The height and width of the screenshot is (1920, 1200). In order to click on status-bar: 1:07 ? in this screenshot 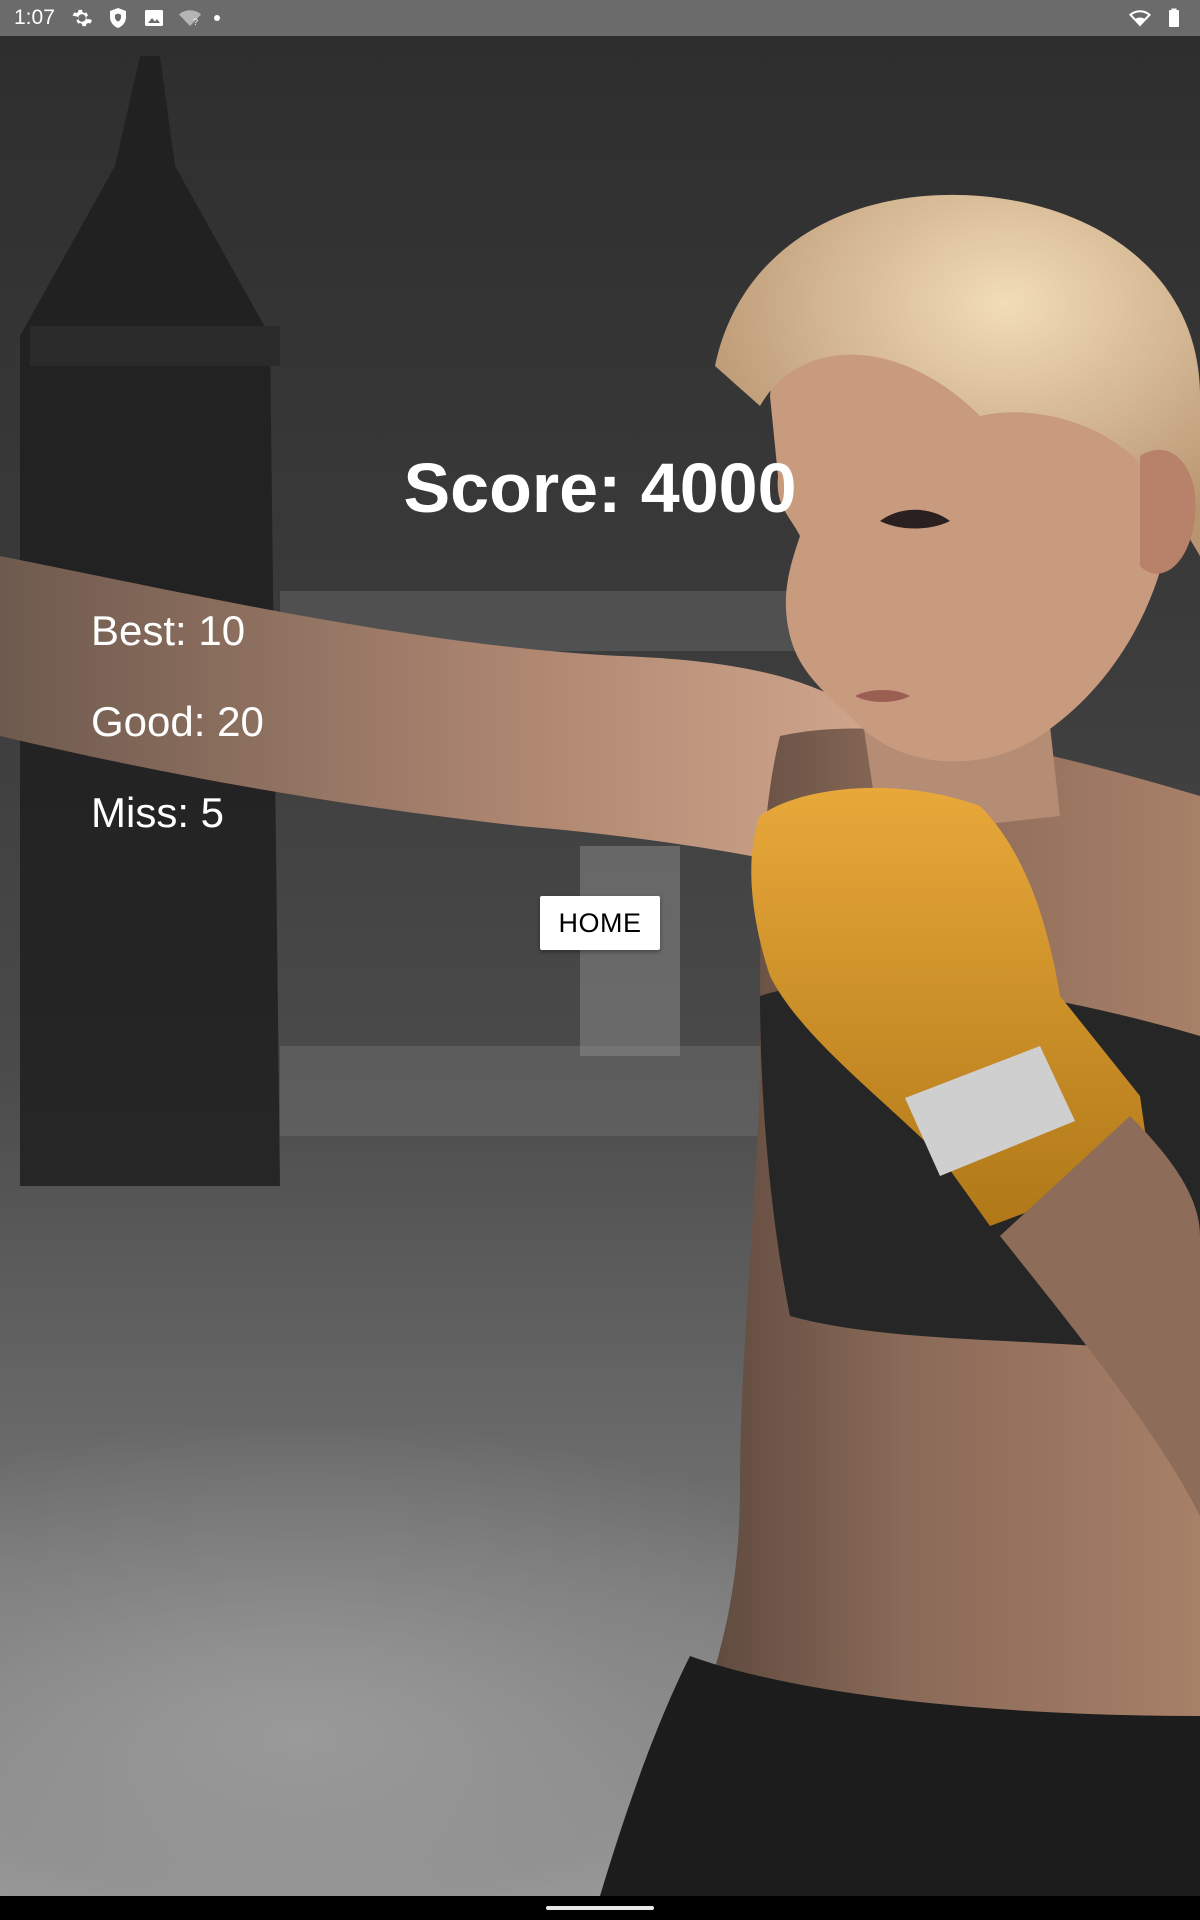, I will do `click(600, 18)`.